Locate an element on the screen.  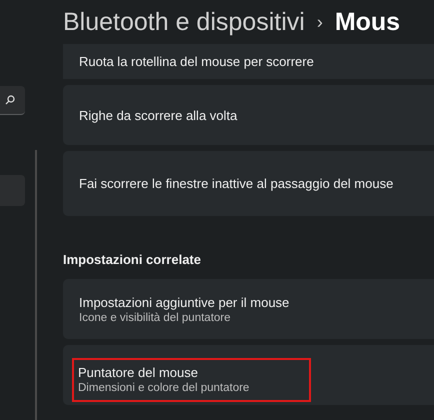
search-field is located at coordinates (12, 100).